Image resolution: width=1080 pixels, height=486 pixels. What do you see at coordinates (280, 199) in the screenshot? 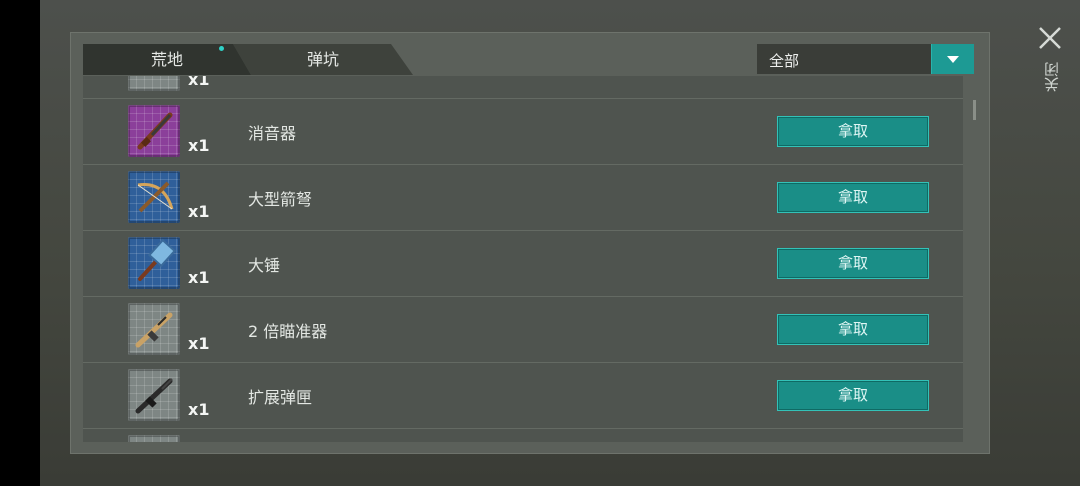
I see `item-name: 大型箭弩` at bounding box center [280, 199].